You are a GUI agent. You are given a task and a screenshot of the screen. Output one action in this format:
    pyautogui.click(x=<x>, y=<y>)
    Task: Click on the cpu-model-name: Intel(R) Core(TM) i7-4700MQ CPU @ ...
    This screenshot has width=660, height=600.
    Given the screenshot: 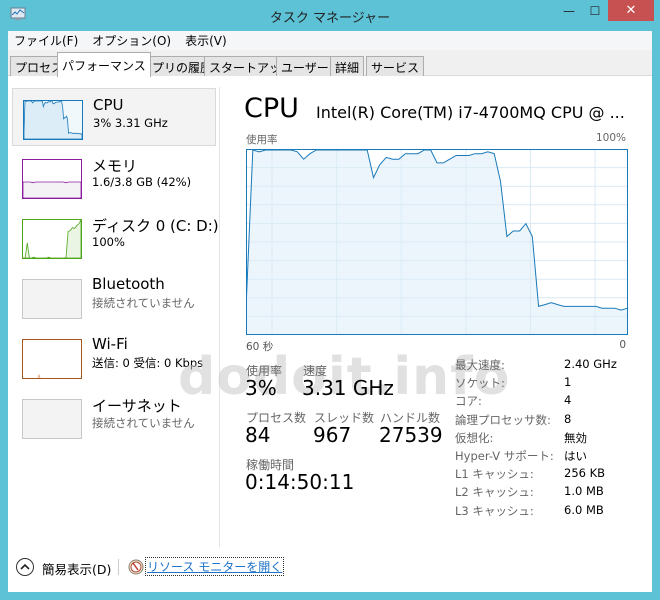 What is the action you would take?
    pyautogui.click(x=470, y=112)
    